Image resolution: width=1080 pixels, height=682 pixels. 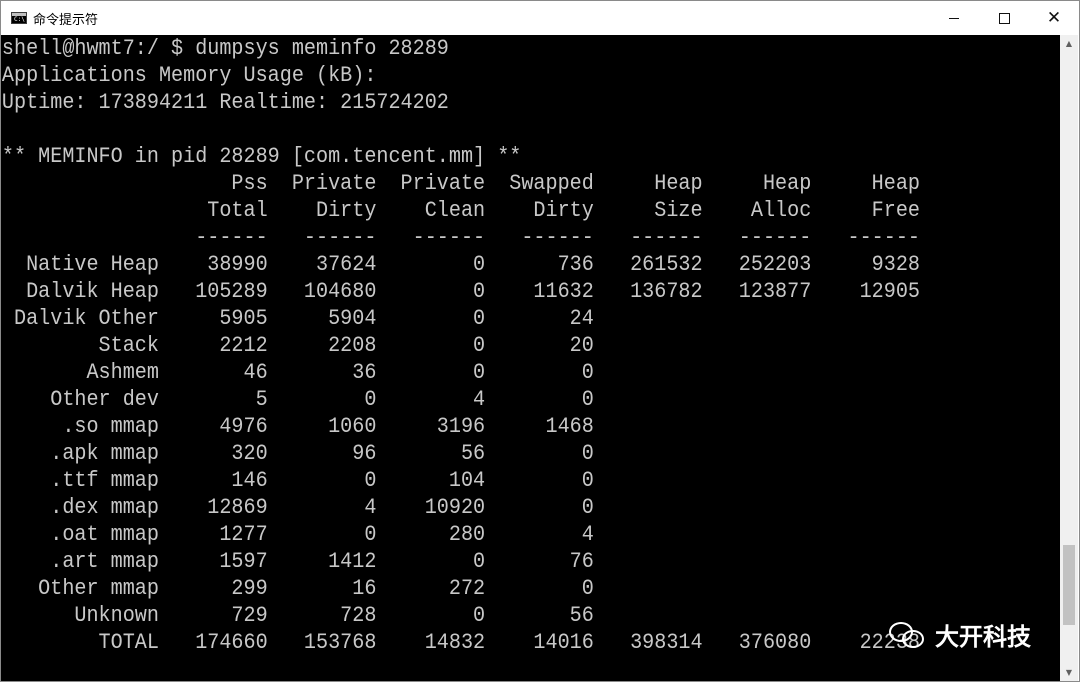 I want to click on title-bar: C:\ 命令提示符 ✕, so click(x=540, y=18).